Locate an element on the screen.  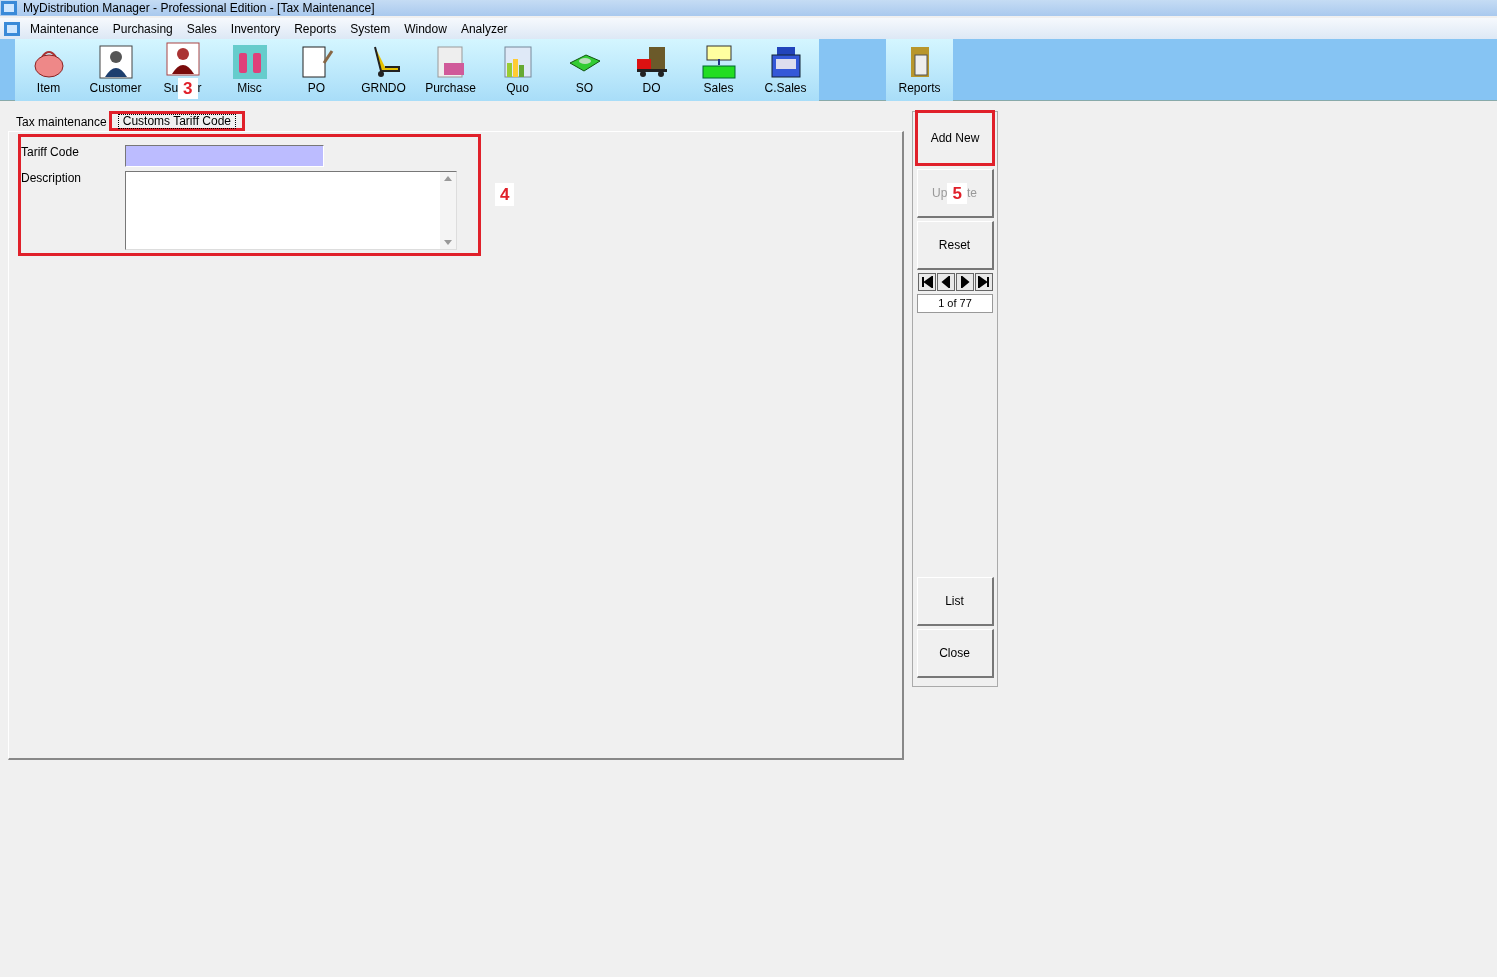
side-button: Close is located at coordinates (955, 653).